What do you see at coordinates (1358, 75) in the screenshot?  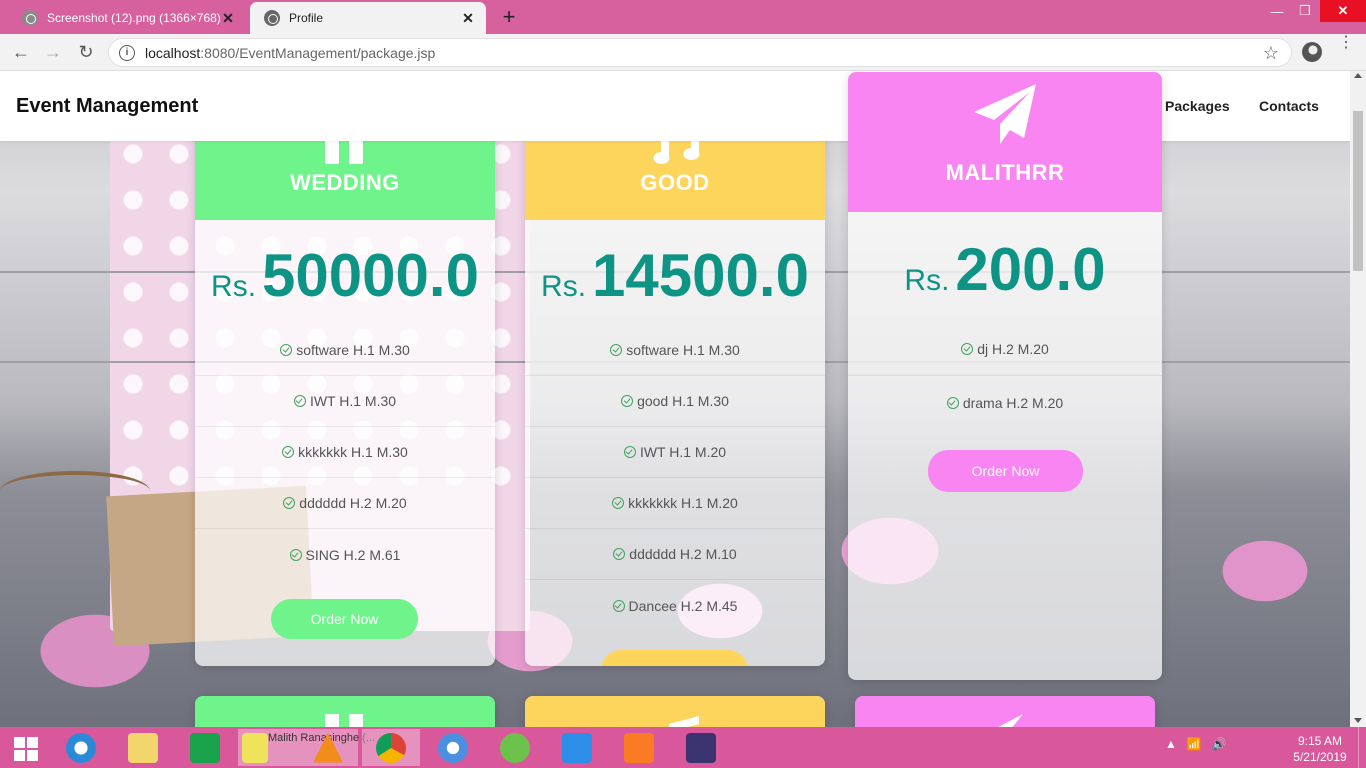 I see `scroll-up-arrow-icon` at bounding box center [1358, 75].